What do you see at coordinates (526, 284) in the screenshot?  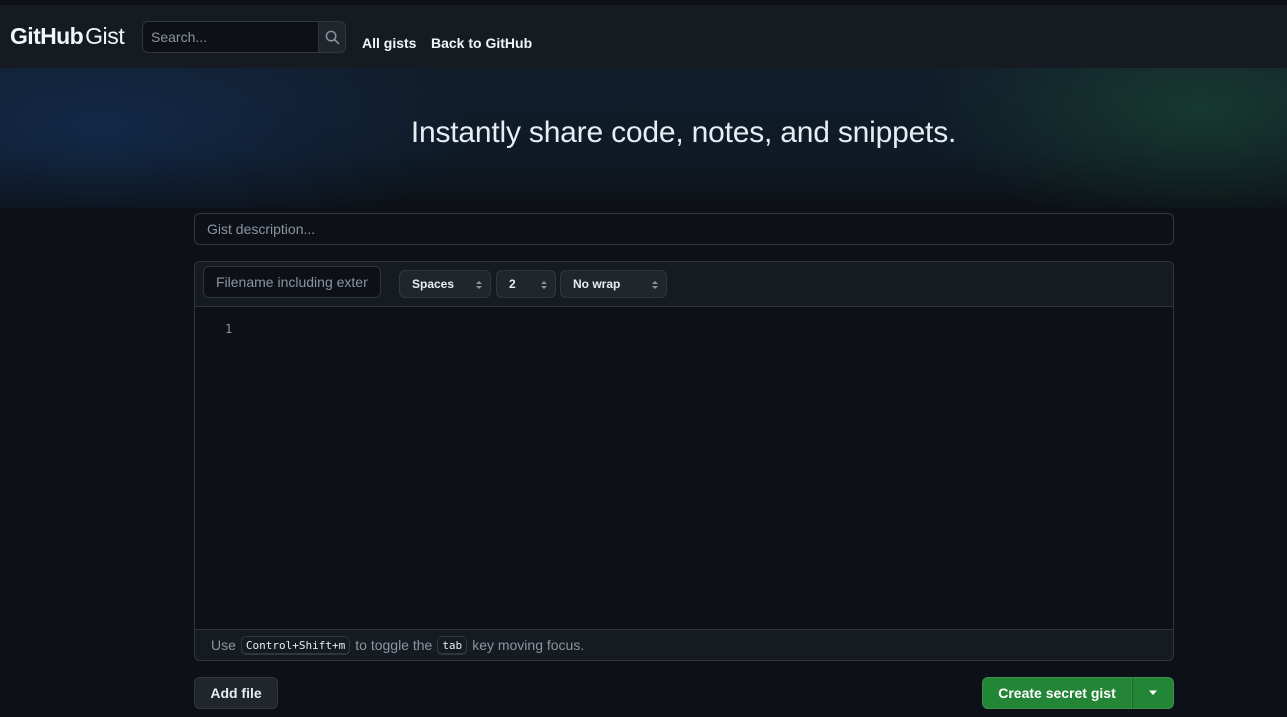 I see `indent-size-select: 2` at bounding box center [526, 284].